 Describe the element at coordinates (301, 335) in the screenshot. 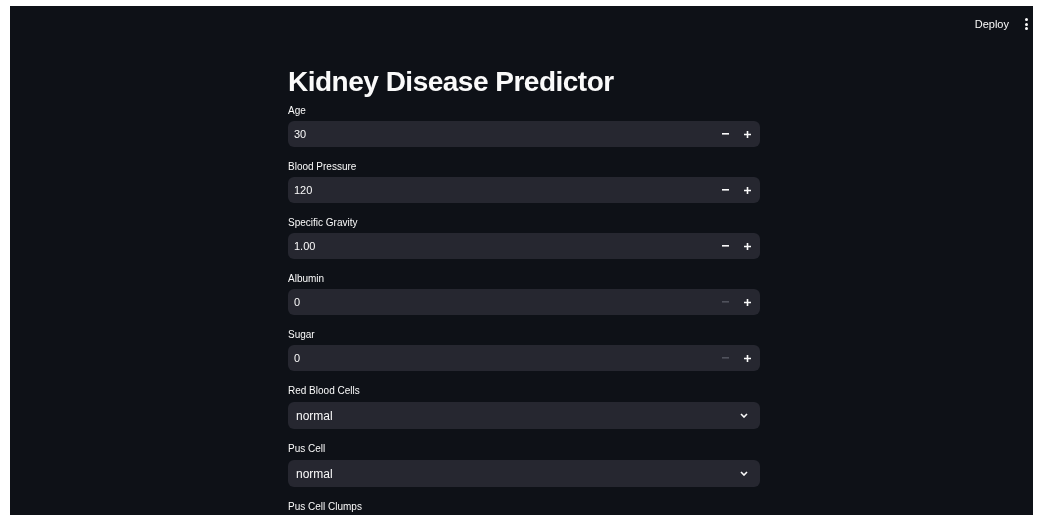

I see `field-label: Sugar` at that location.